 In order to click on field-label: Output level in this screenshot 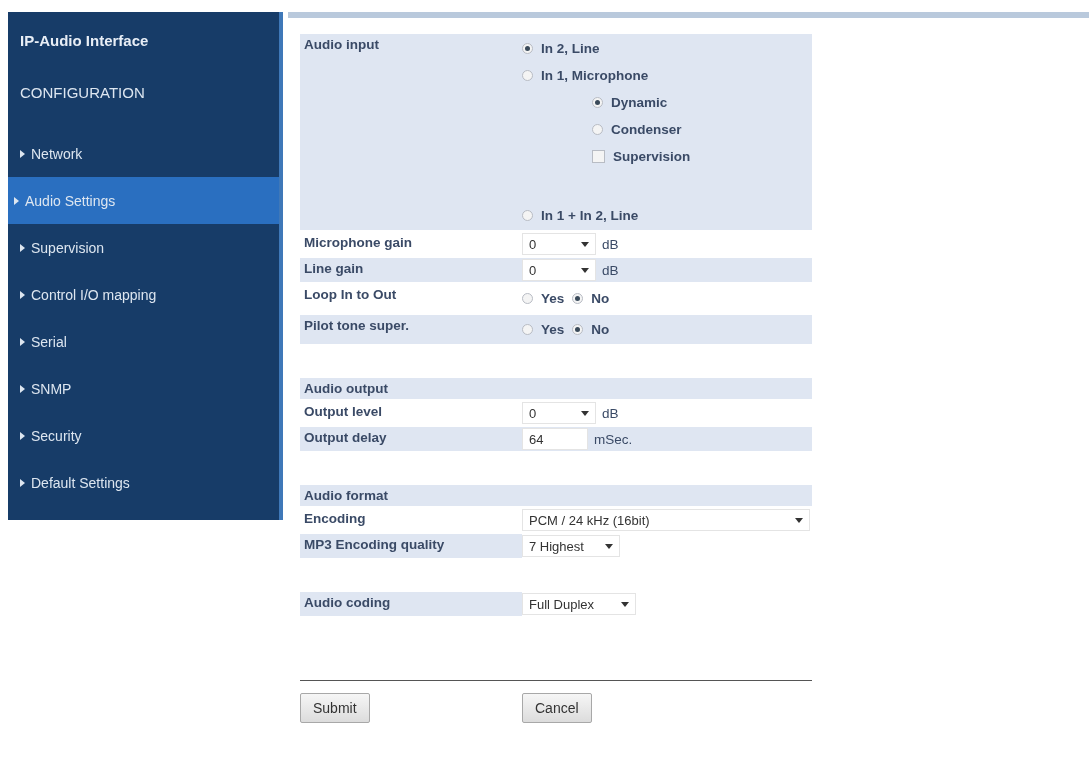, I will do `click(343, 411)`.